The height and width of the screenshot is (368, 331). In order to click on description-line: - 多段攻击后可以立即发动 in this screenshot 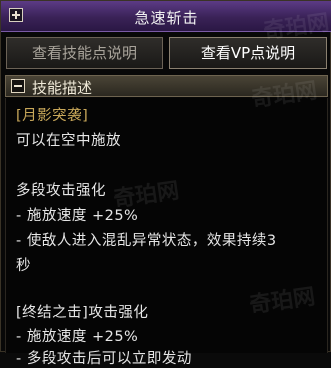, I will do `click(104, 359)`.